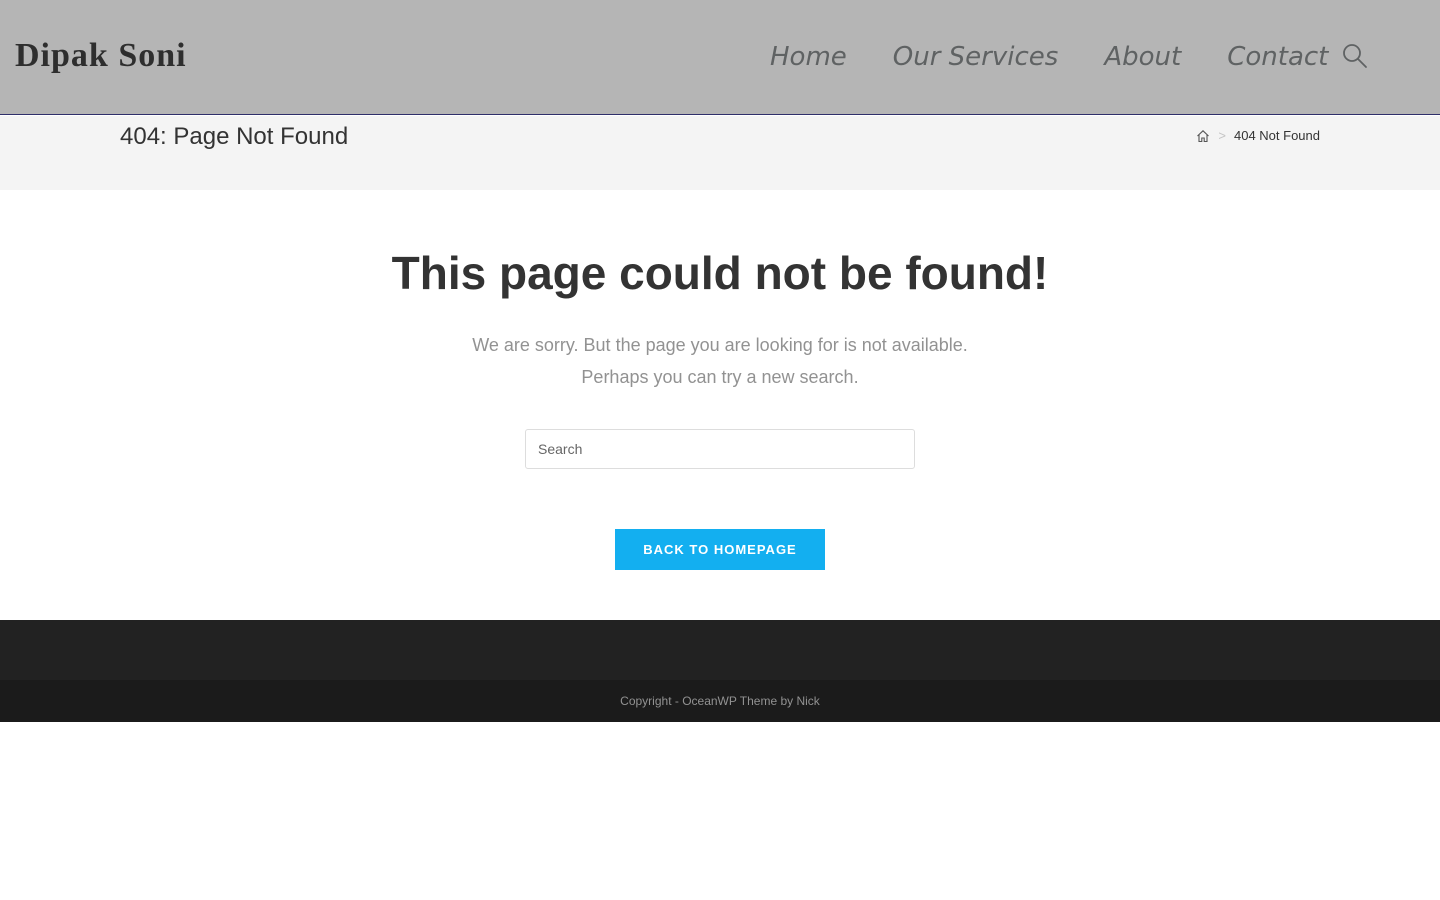 This screenshot has height=900, width=1440. Describe the element at coordinates (1142, 57) in the screenshot. I see `nav-item-about: About` at that location.